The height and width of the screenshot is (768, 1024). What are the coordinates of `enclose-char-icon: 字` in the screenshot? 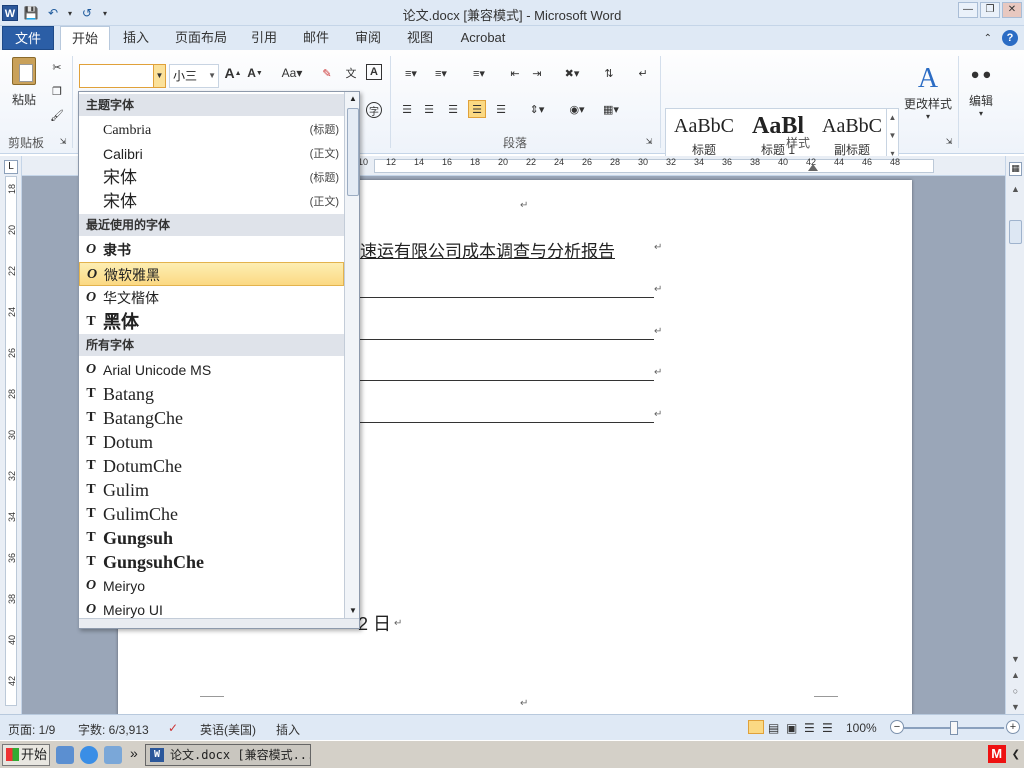 It's located at (374, 110).